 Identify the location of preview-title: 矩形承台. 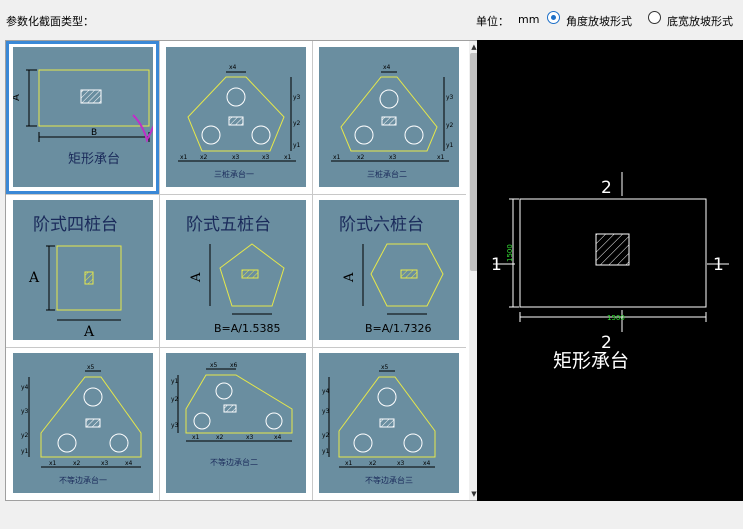
(591, 361).